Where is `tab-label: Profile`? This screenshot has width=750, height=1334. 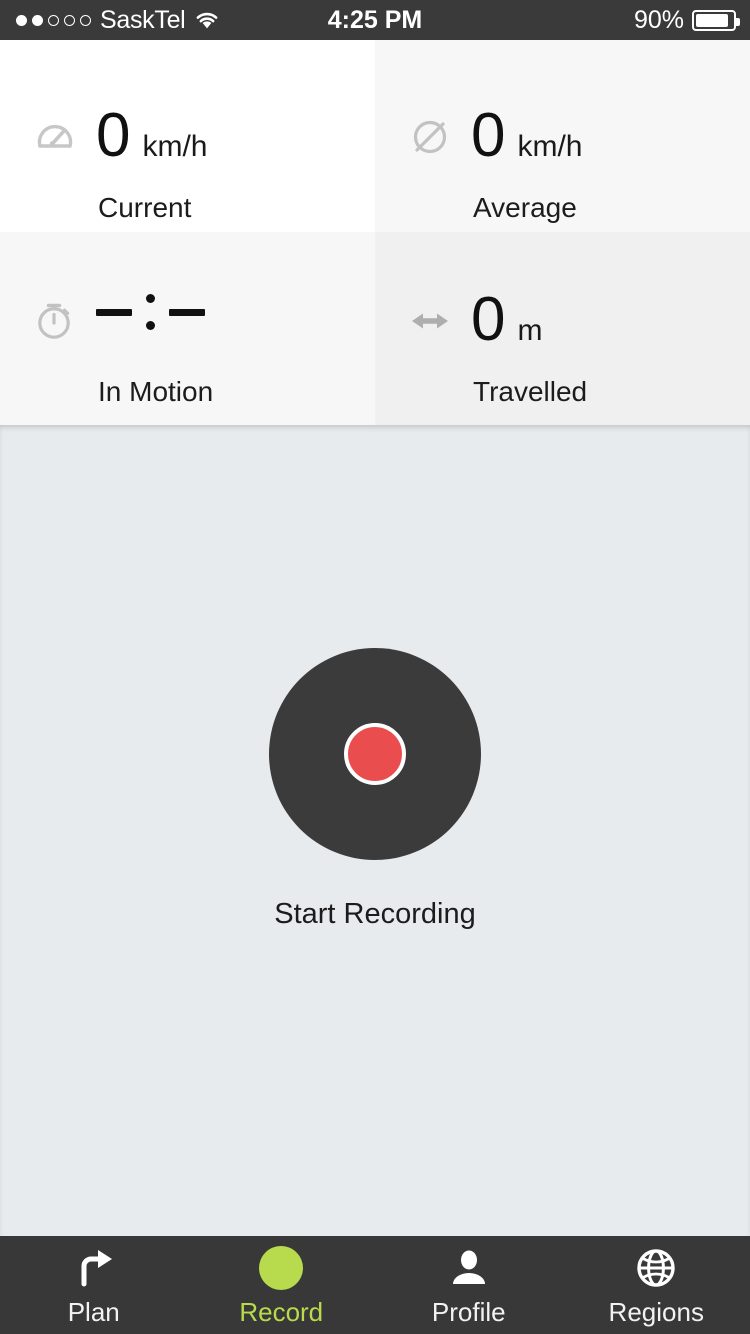 tab-label: Profile is located at coordinates (468, 1311).